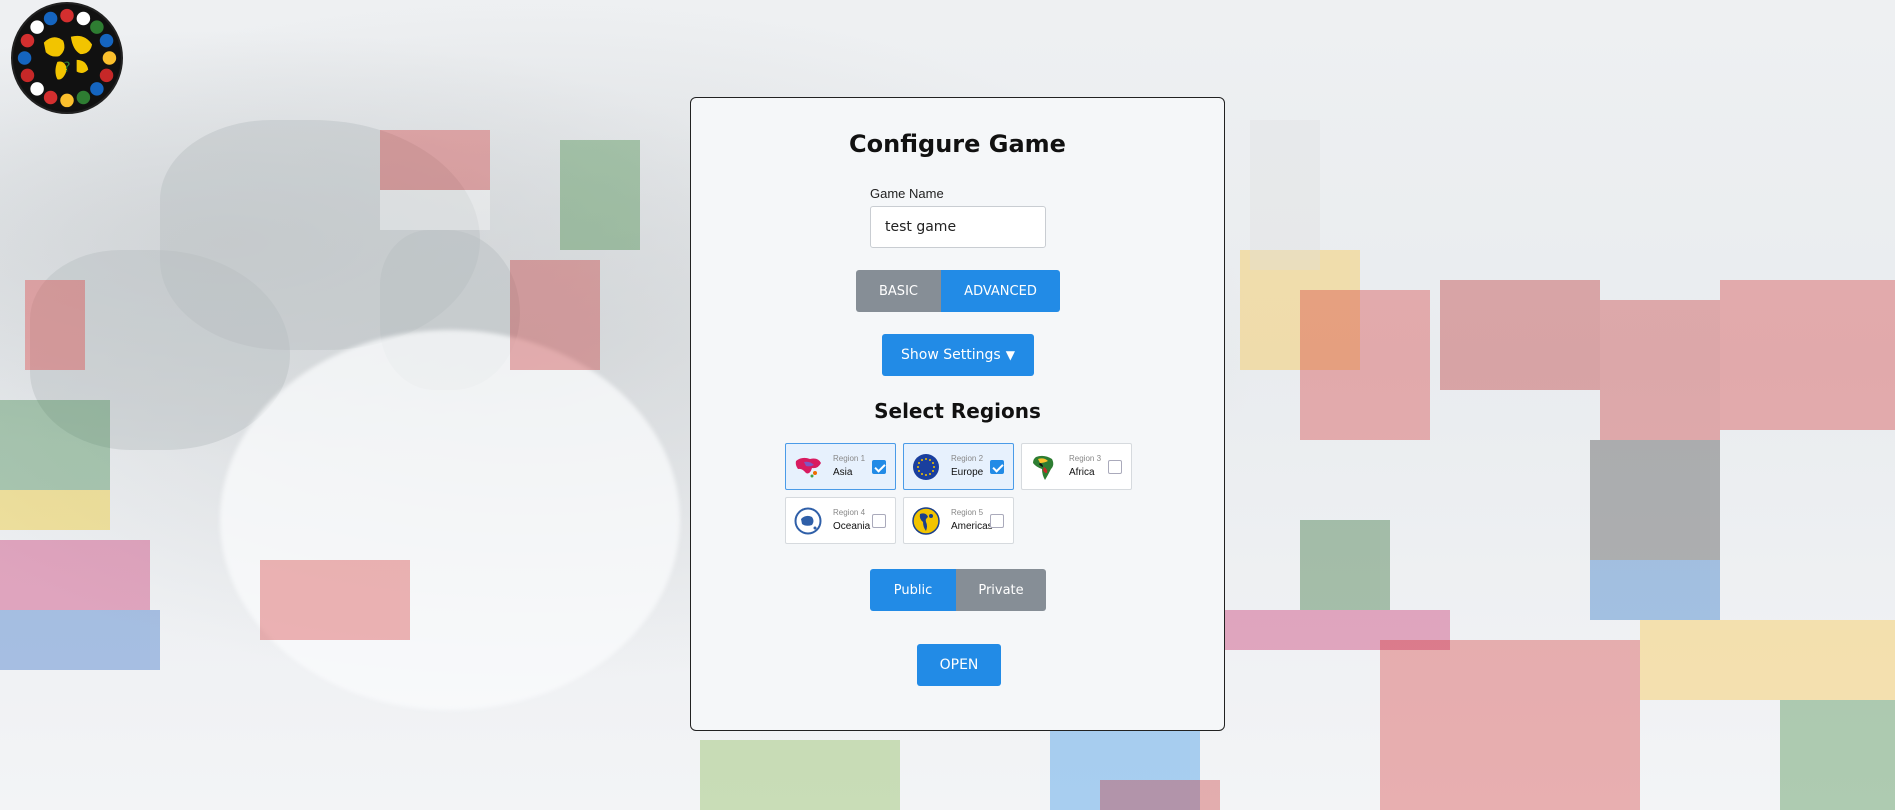 The image size is (1895, 810). What do you see at coordinates (840, 520) in the screenshot?
I see `region-card-oceania: Region 4 Oceania` at bounding box center [840, 520].